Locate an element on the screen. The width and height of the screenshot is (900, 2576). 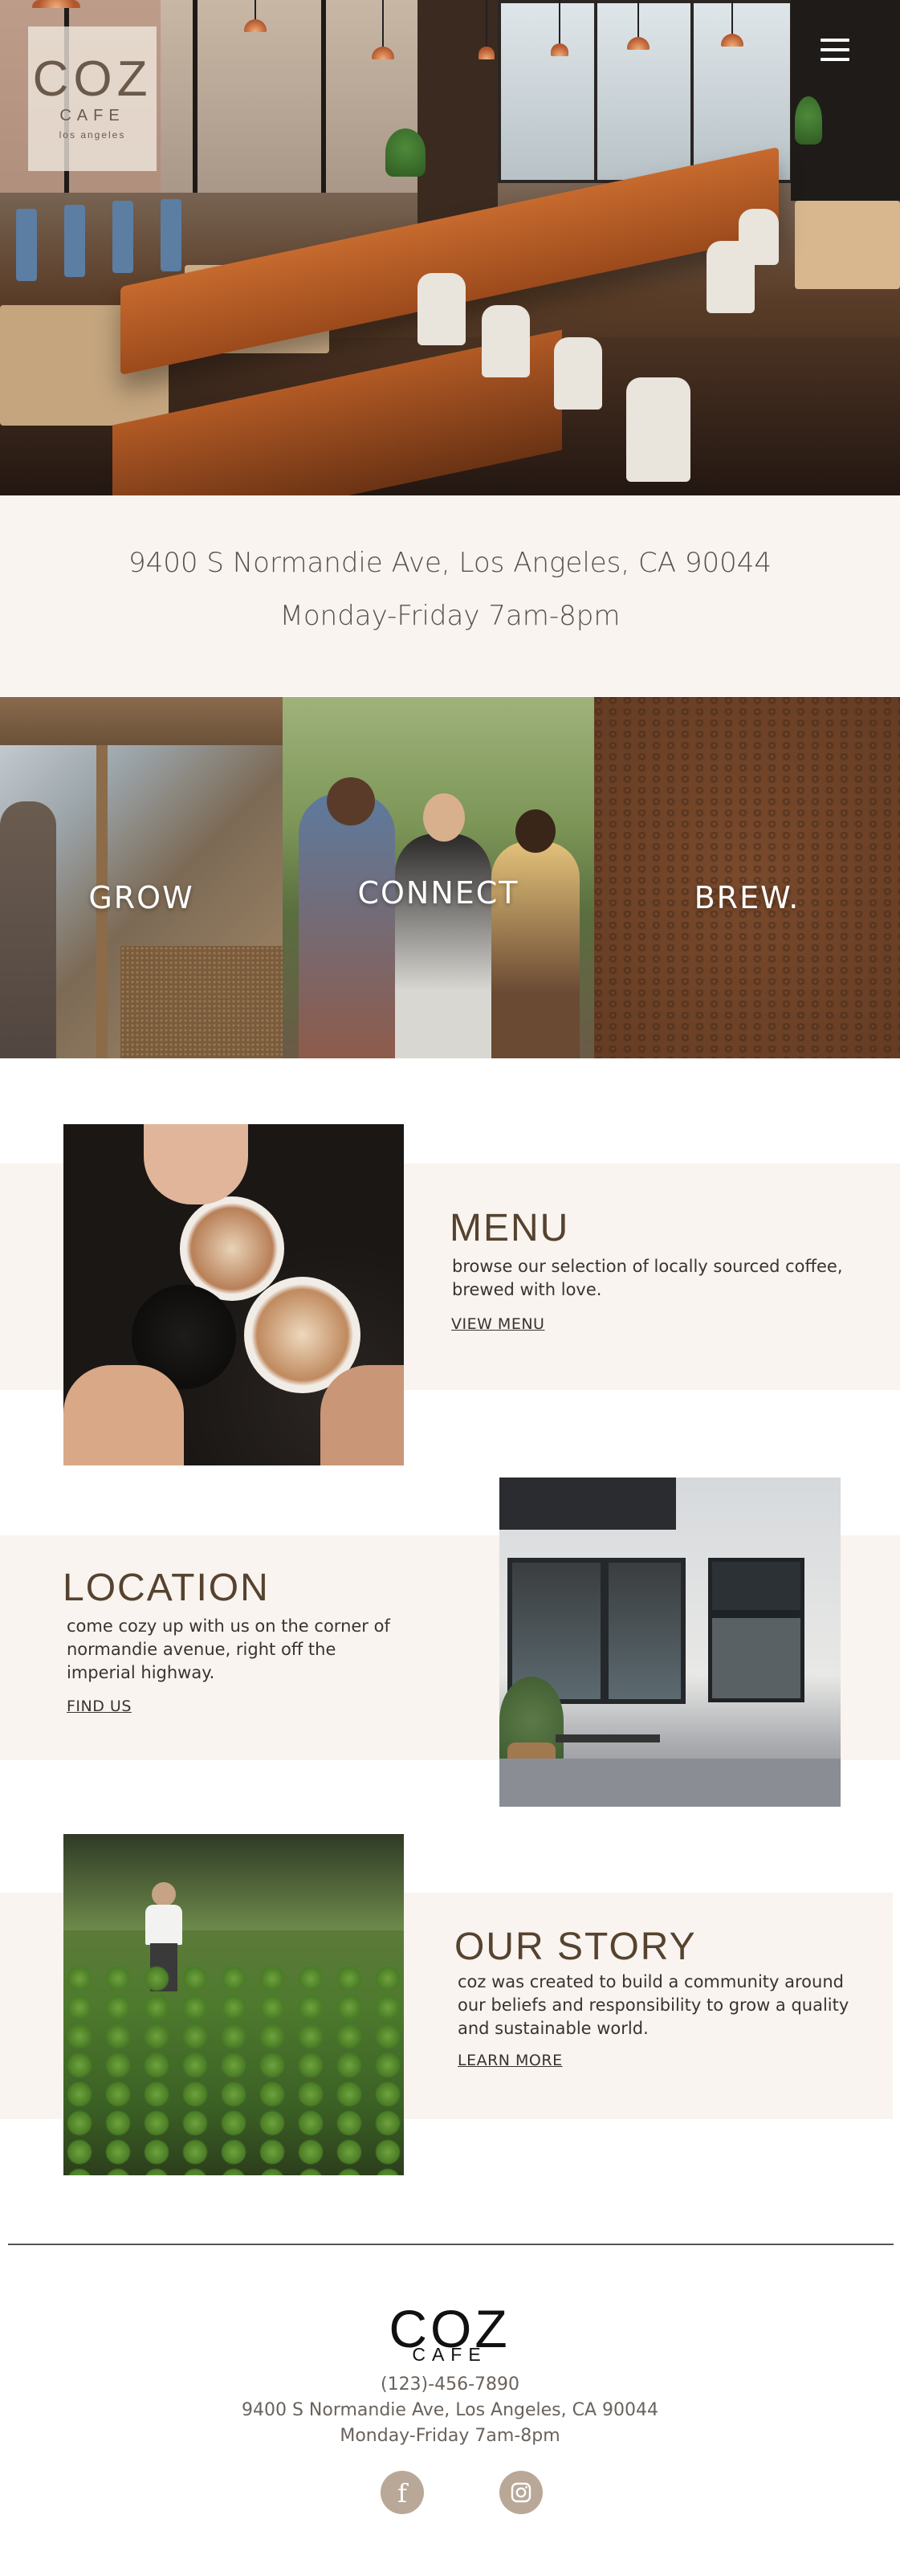
find-us-link: FIND US is located at coordinates (99, 1706).